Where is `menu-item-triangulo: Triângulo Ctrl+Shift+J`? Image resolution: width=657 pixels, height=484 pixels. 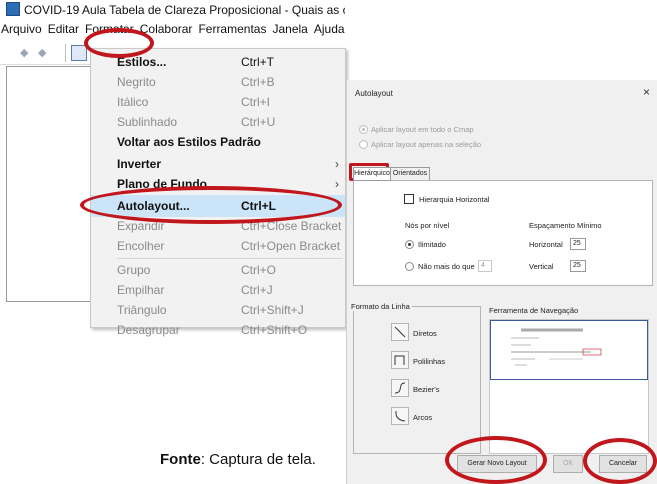 menu-item-triangulo: Triângulo Ctrl+Shift+J is located at coordinates (210, 310).